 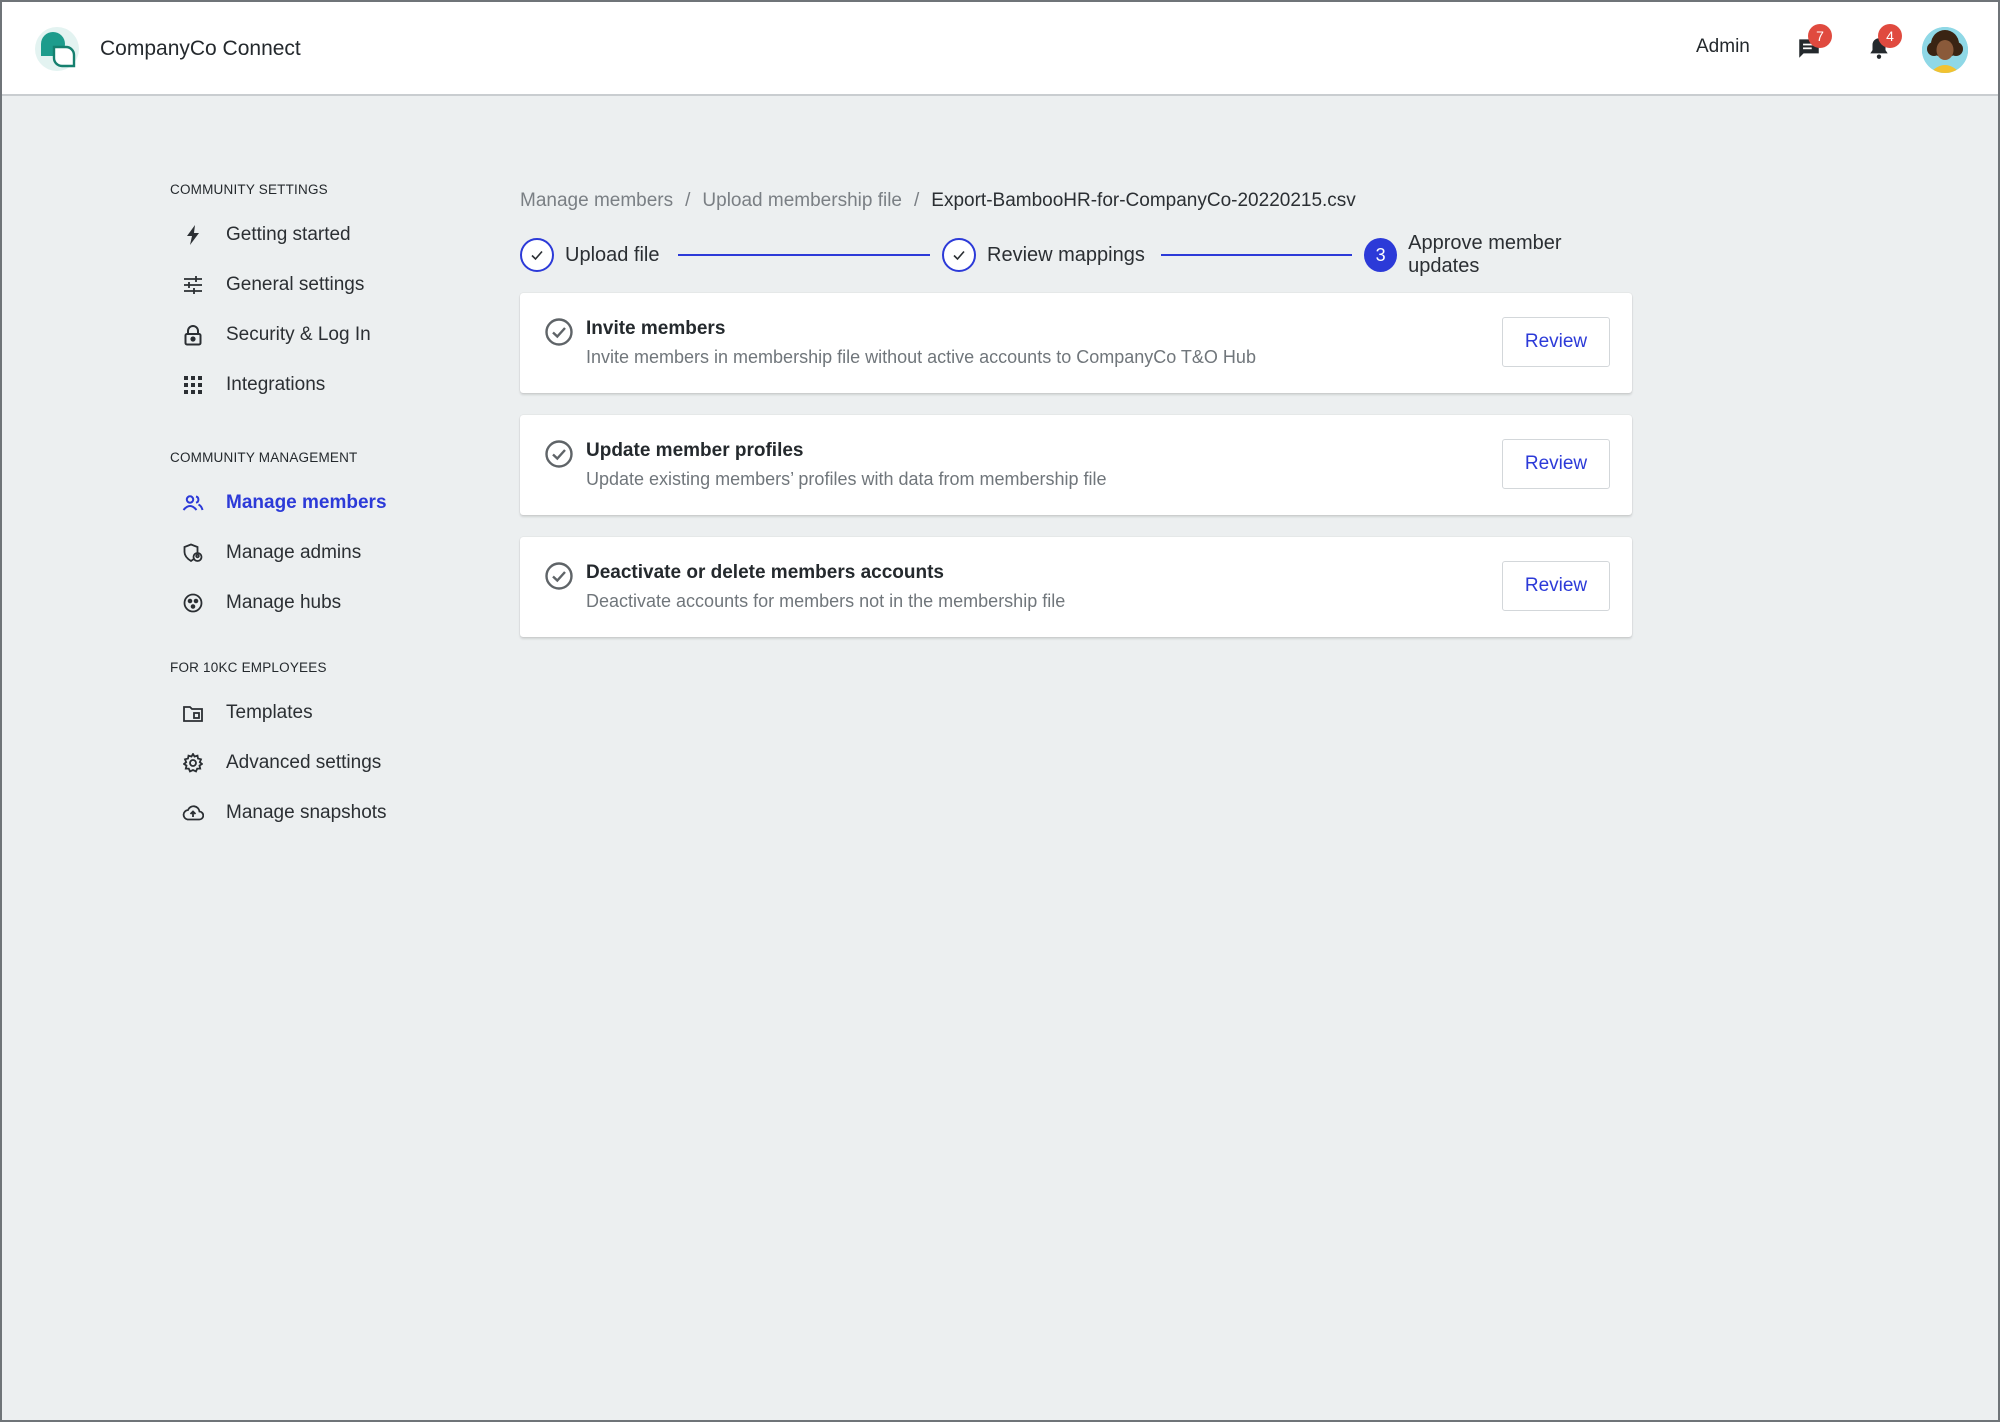 I want to click on step-label: Upload file, so click(x=612, y=254).